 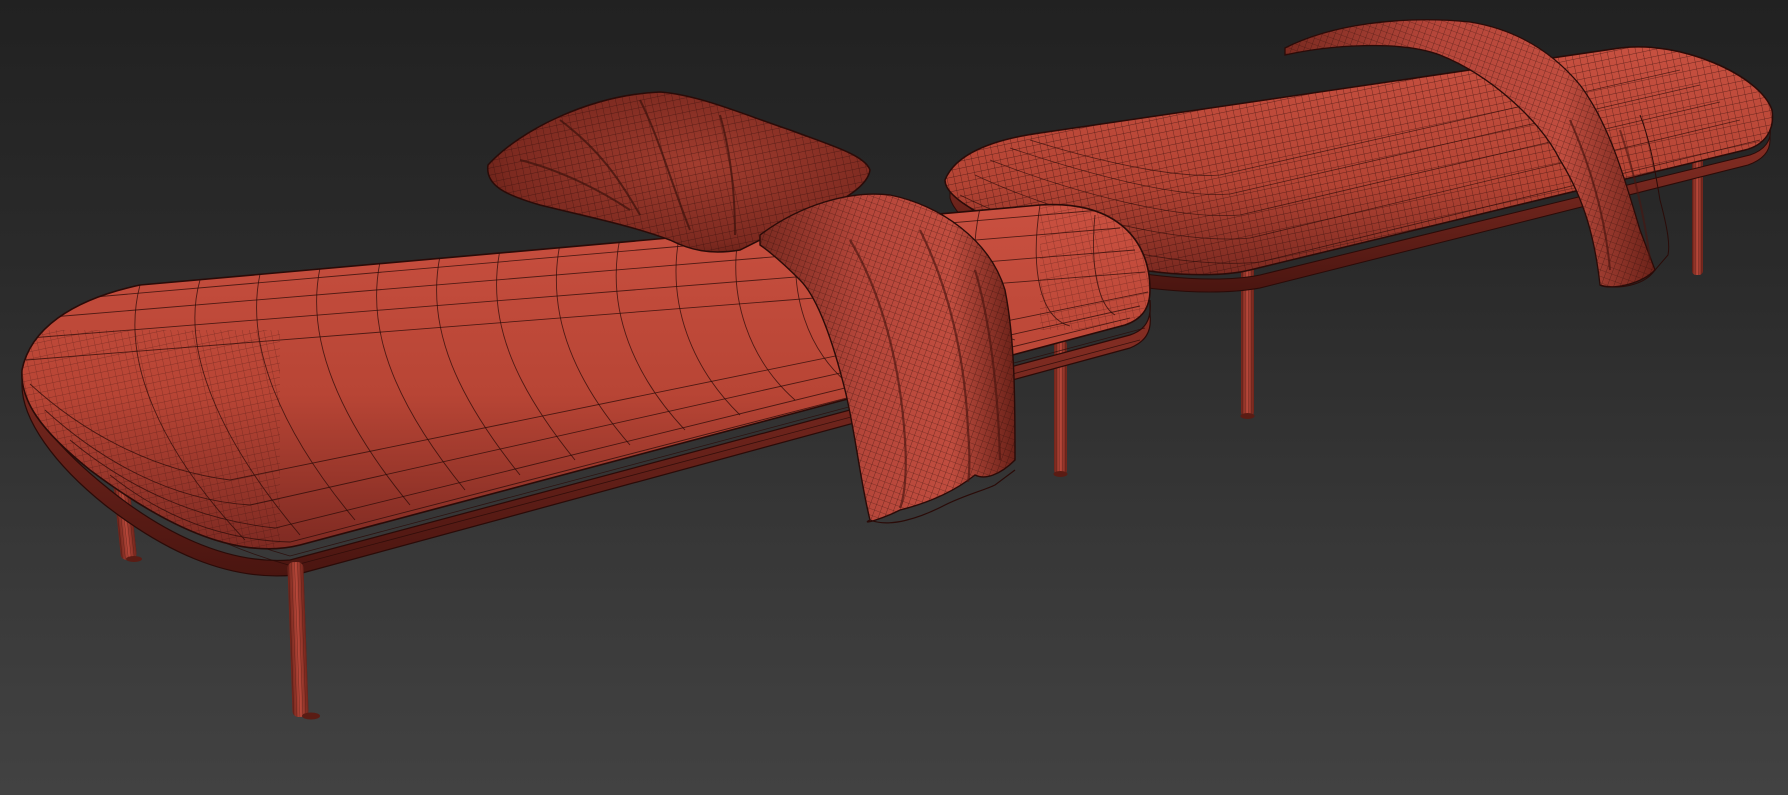 I want to click on daybed-right-leg-back, so click(x=1697, y=210).